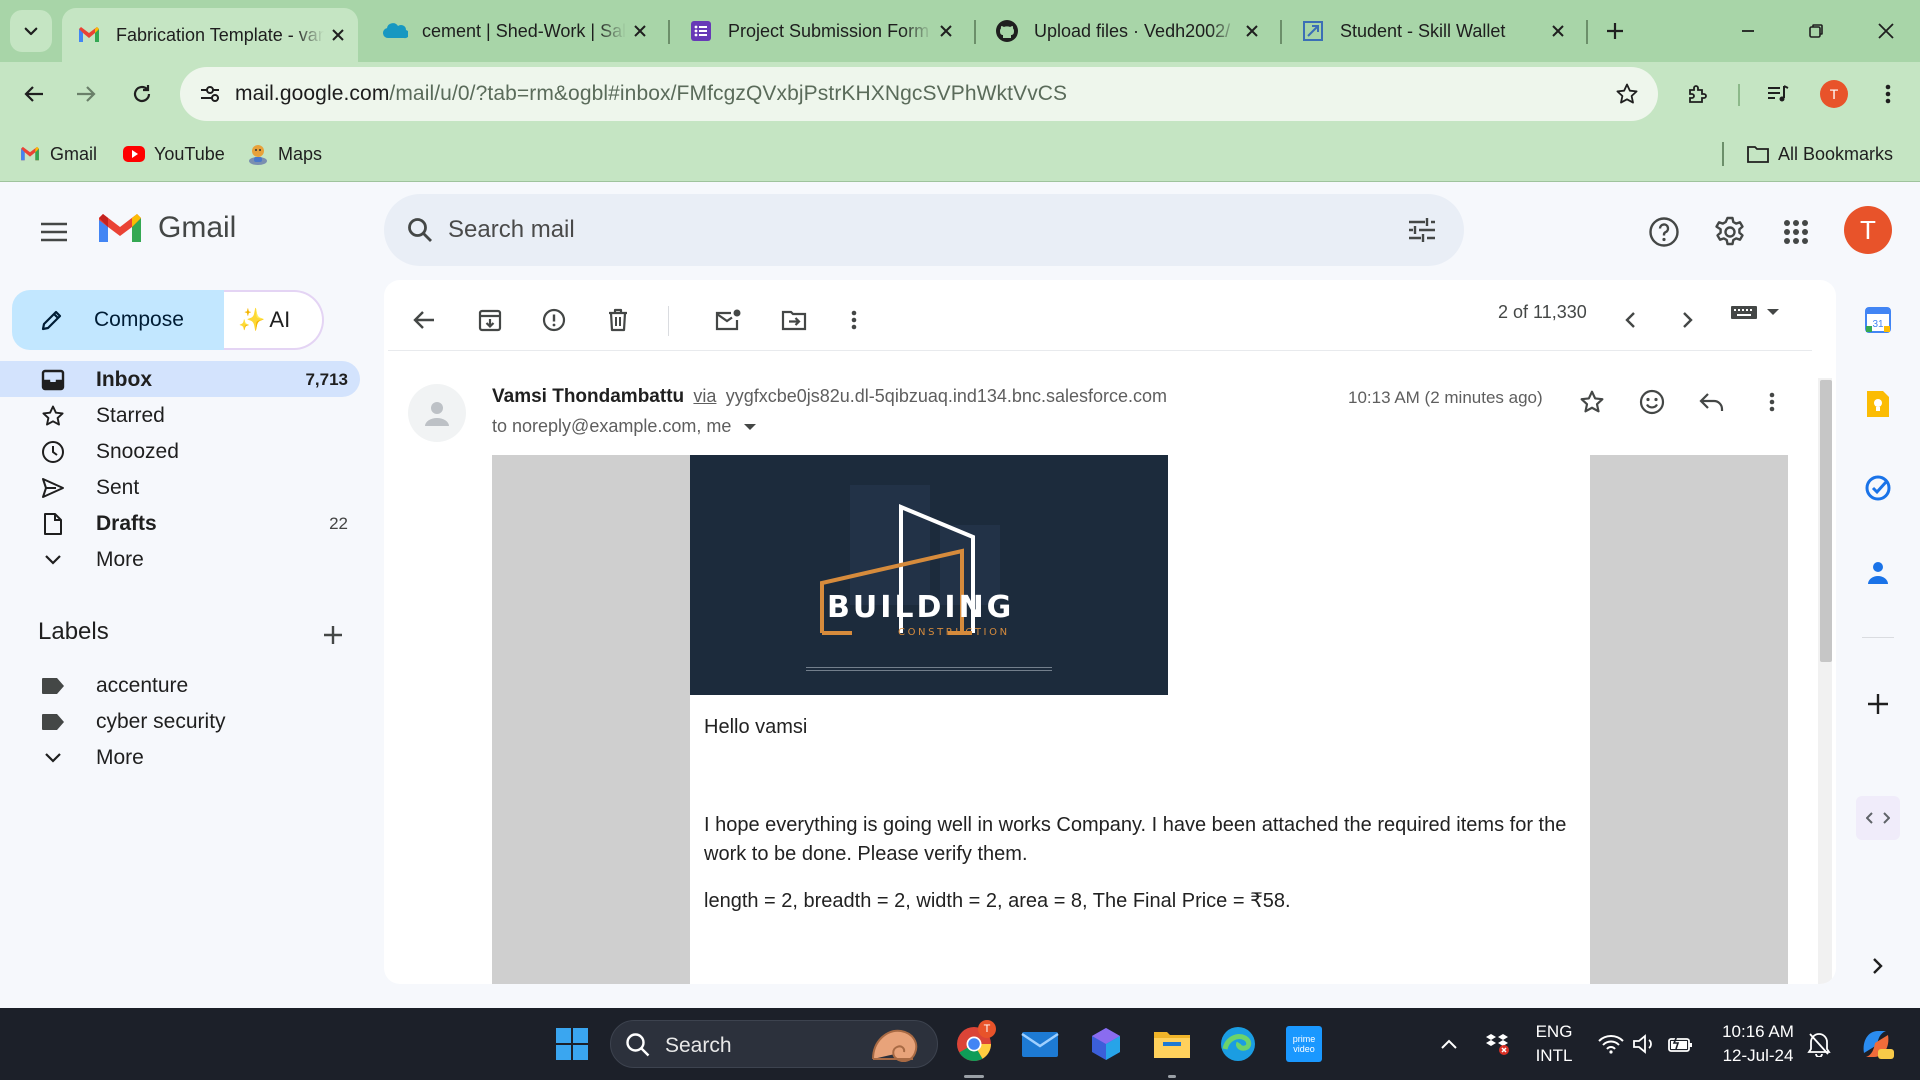 This screenshot has height=1080, width=1920. What do you see at coordinates (1712, 402) in the screenshot?
I see `reply-button` at bounding box center [1712, 402].